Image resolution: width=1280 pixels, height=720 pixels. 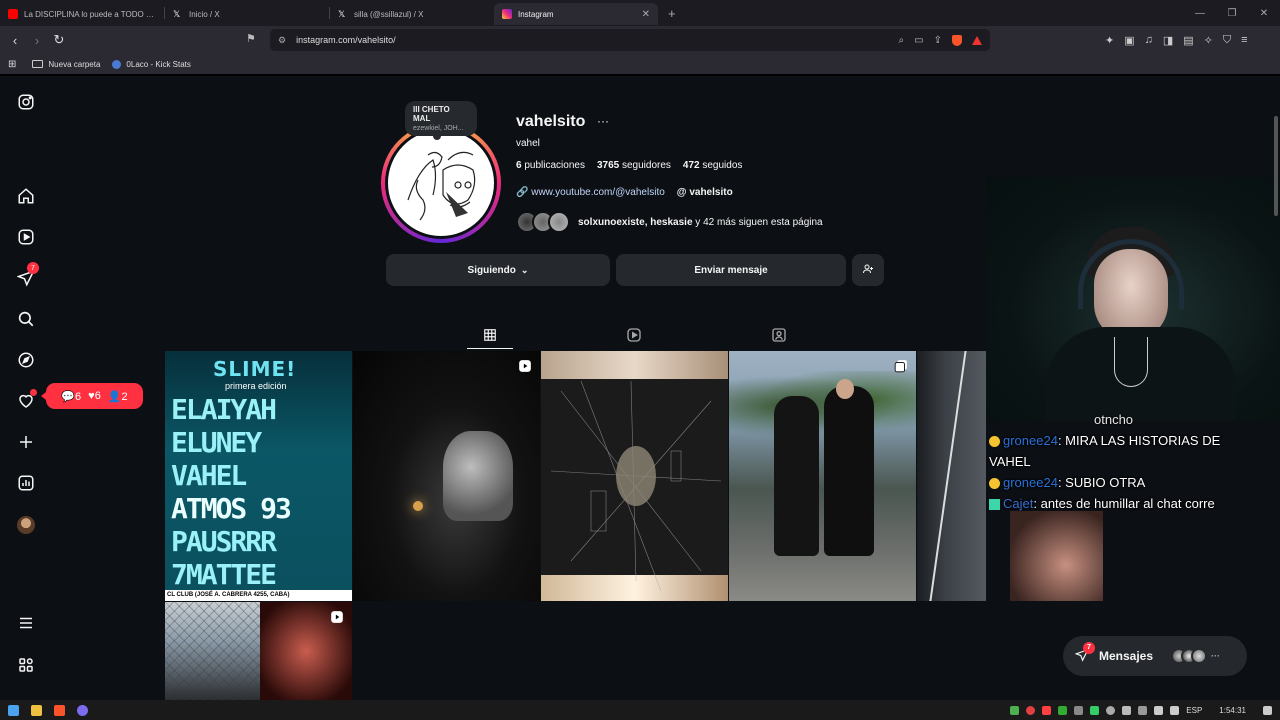 What do you see at coordinates (282, 40) in the screenshot?
I see `site-info-icon: ⚙` at bounding box center [282, 40].